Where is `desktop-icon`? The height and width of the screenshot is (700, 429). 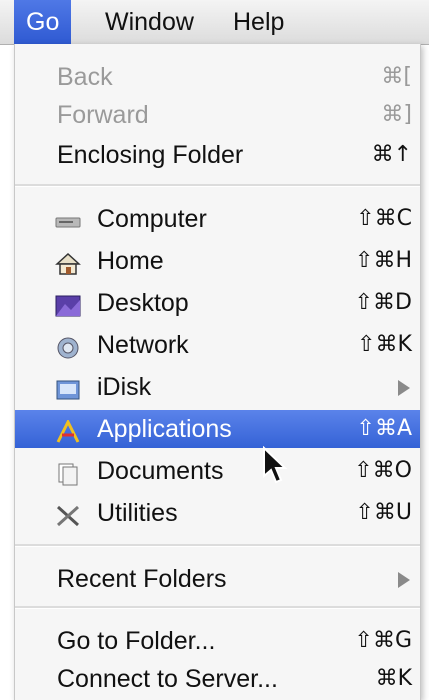 desktop-icon is located at coordinates (68, 304).